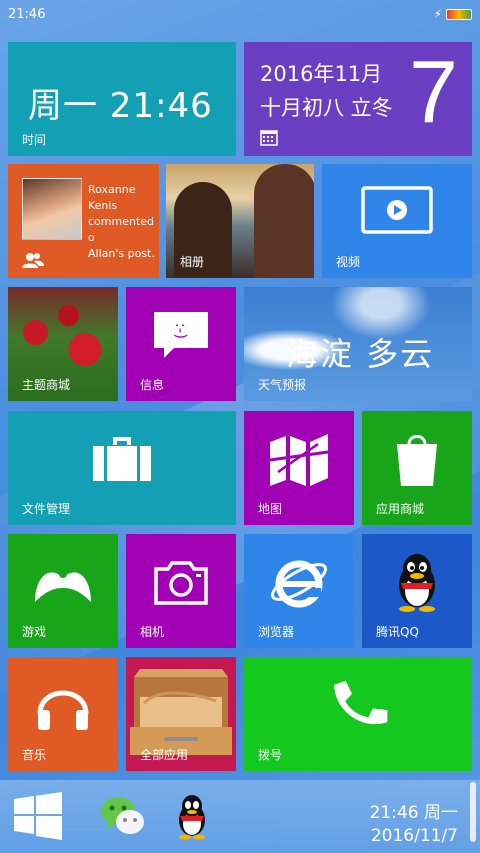 The width and height of the screenshot is (480, 853). What do you see at coordinates (46, 385) in the screenshot?
I see `theme-store-label: 主题商城` at bounding box center [46, 385].